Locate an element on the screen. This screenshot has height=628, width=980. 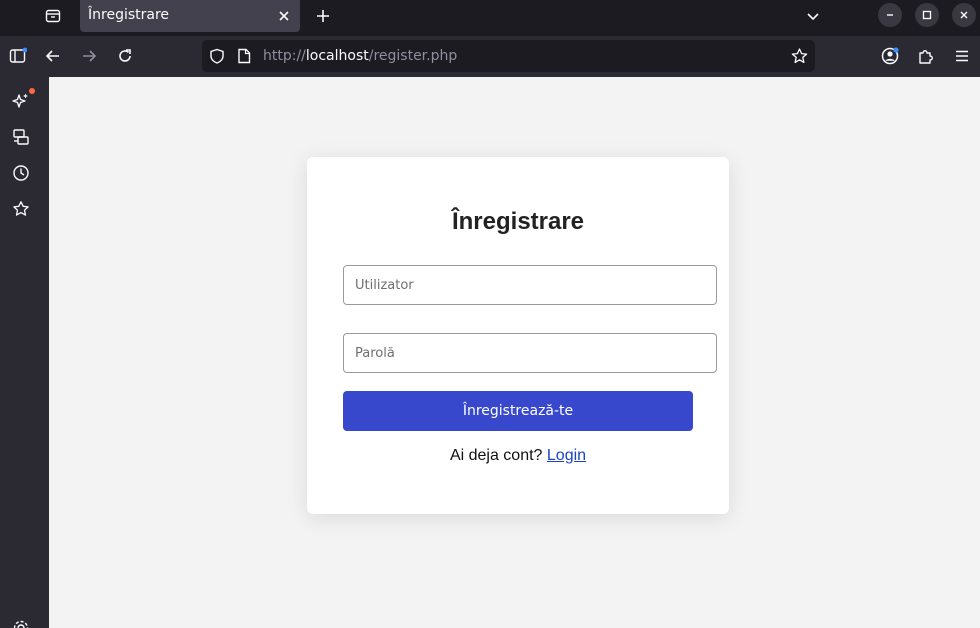
tab-title: Înregistrare is located at coordinates (129, 15).